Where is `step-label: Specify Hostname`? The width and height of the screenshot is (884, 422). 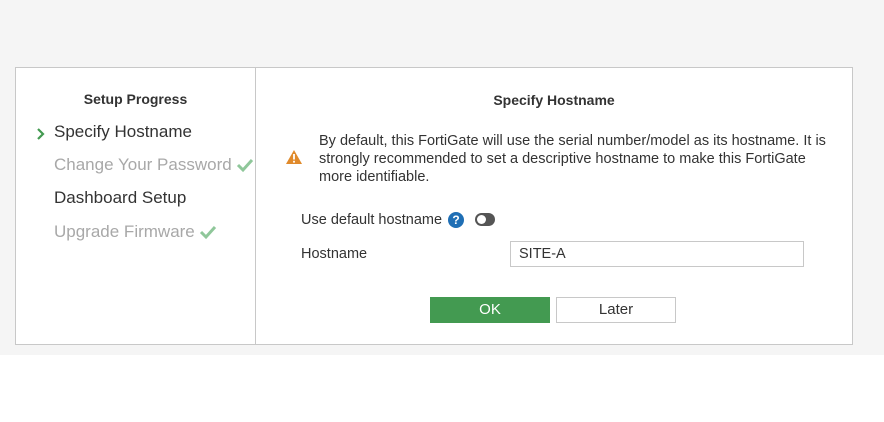
step-label: Specify Hostname is located at coordinates (123, 131).